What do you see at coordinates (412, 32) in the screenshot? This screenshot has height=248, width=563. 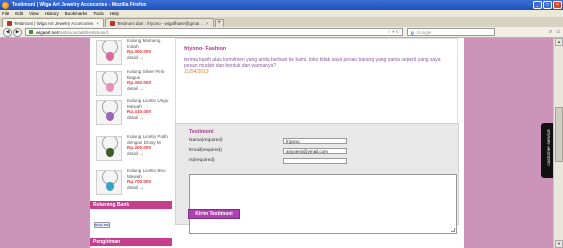 I see `google-icon: g` at bounding box center [412, 32].